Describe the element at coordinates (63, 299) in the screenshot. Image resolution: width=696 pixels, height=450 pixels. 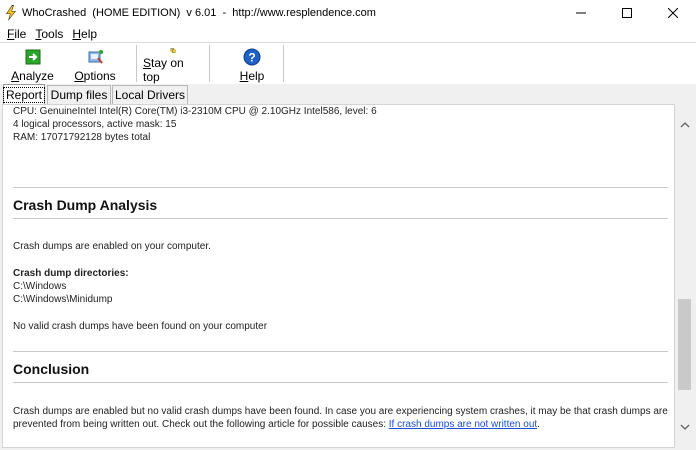
I see `crash-dump-directory: C:\Windows\Minidump` at that location.